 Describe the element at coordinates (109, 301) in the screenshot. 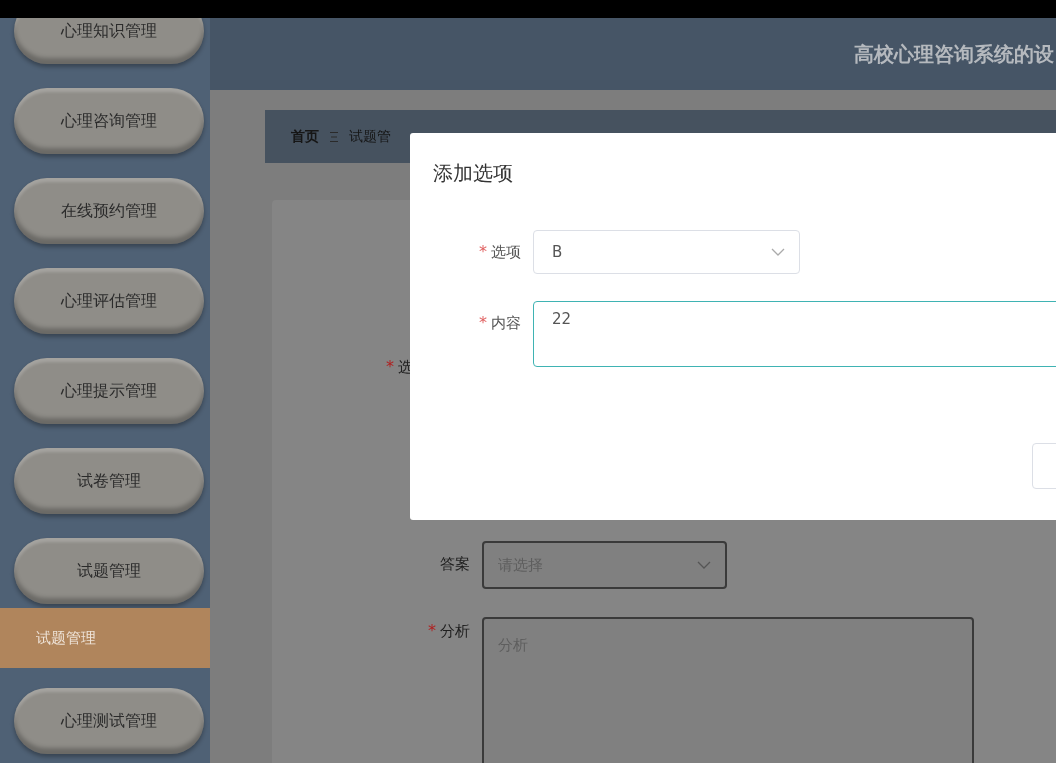

I see `sidebar-menu-item: 心理评估管理` at that location.